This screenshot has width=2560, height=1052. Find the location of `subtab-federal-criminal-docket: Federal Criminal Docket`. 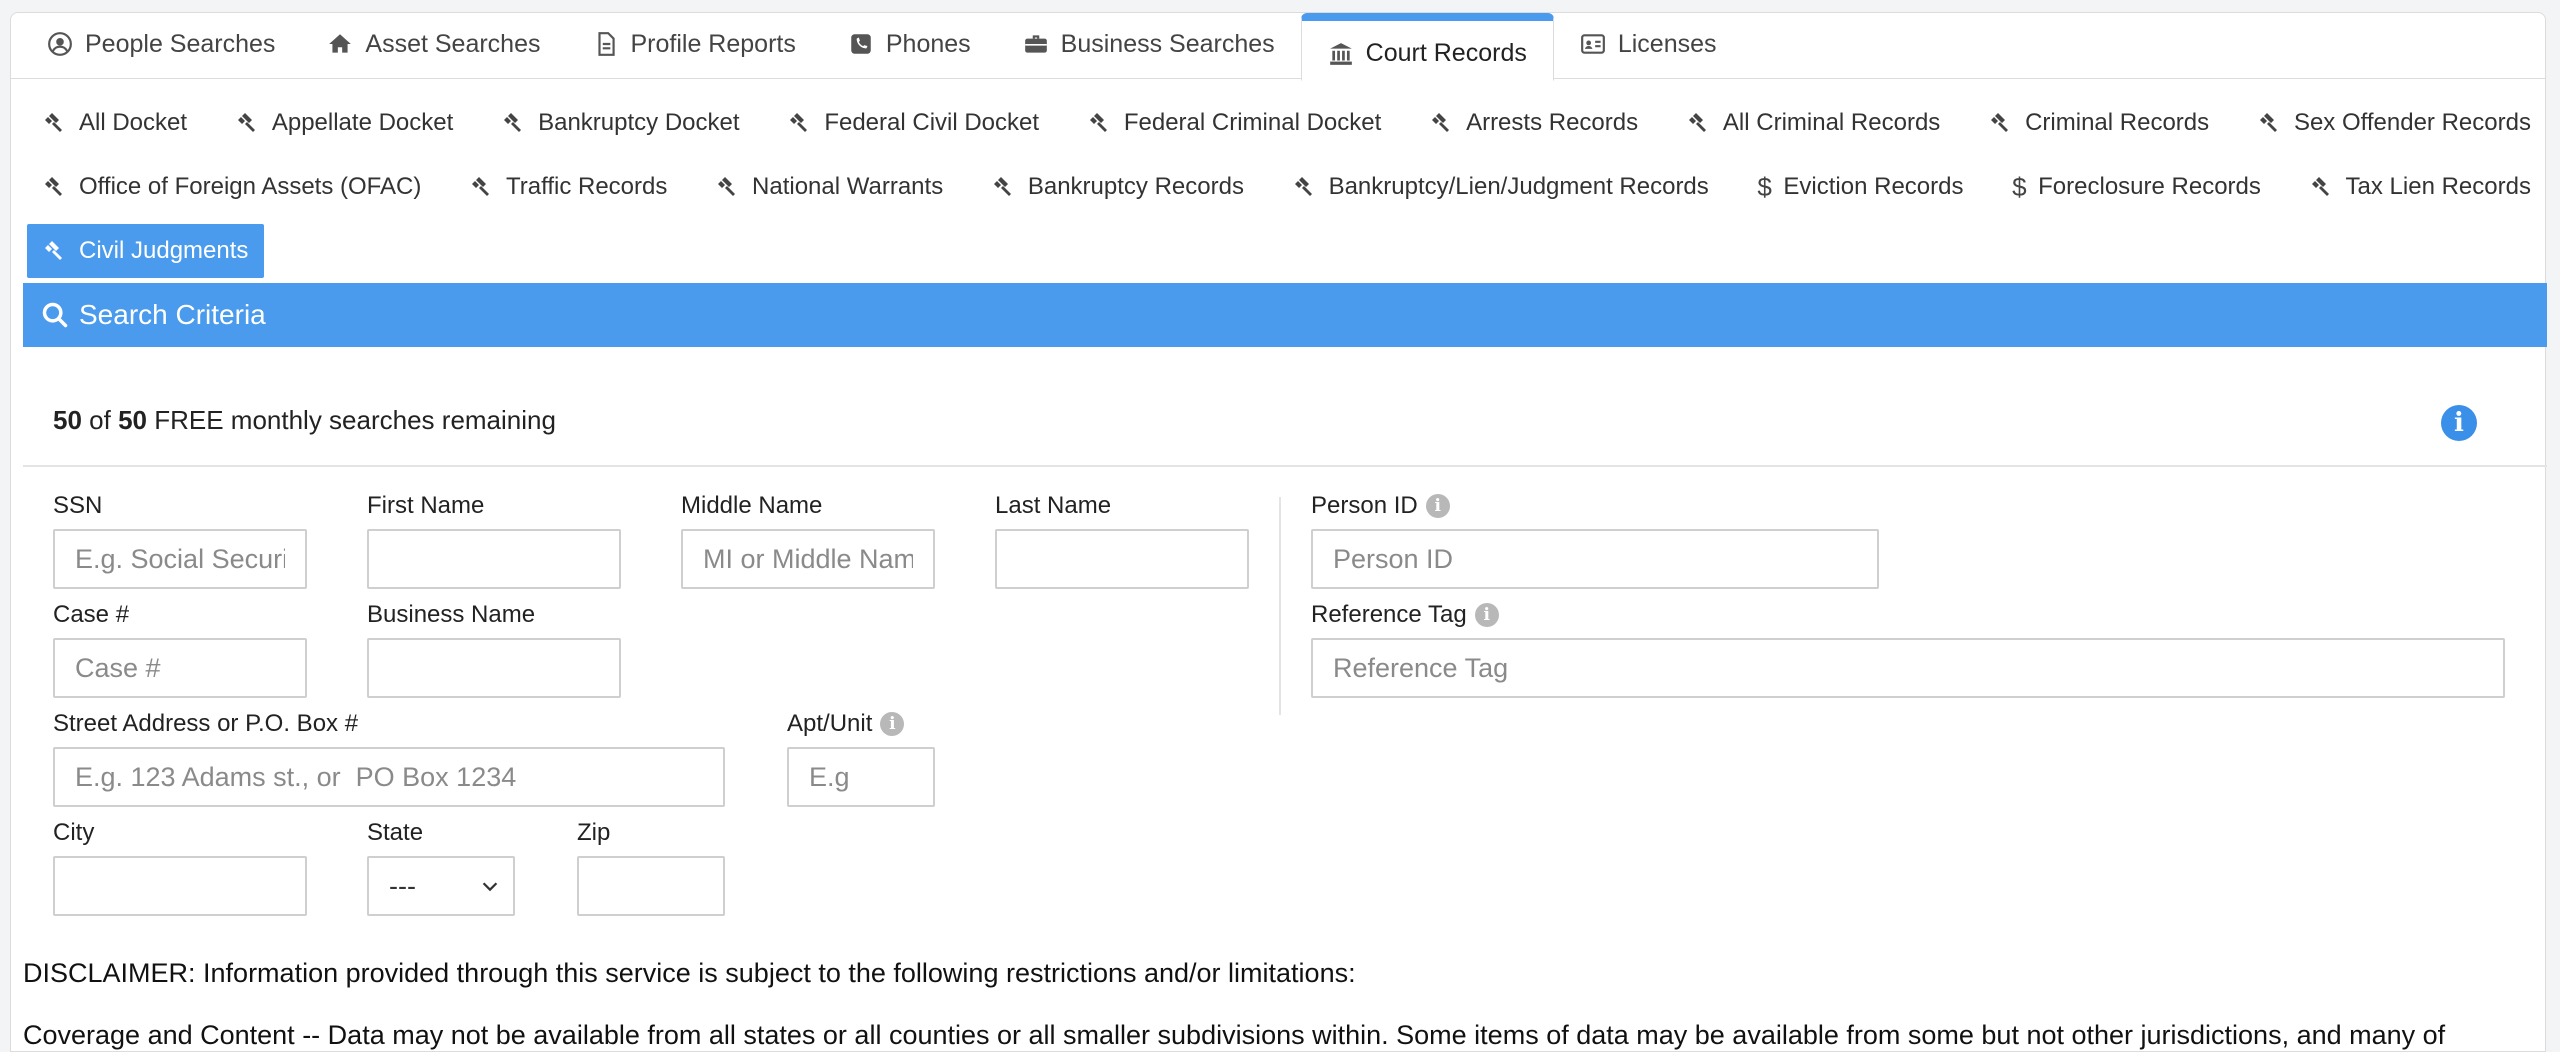

subtab-federal-criminal-docket: Federal Criminal Docket is located at coordinates (1234, 123).